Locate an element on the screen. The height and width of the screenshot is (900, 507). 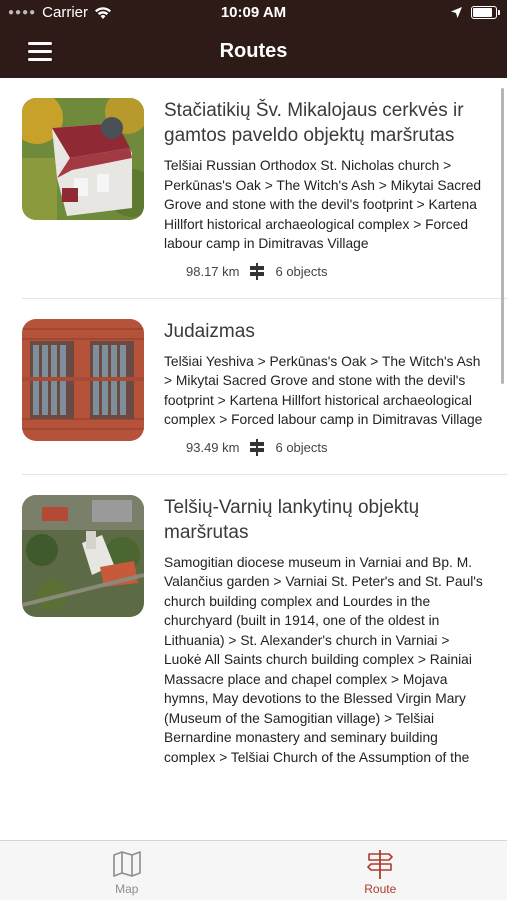
route-thumbnail-town-aerial is located at coordinates (83, 555).